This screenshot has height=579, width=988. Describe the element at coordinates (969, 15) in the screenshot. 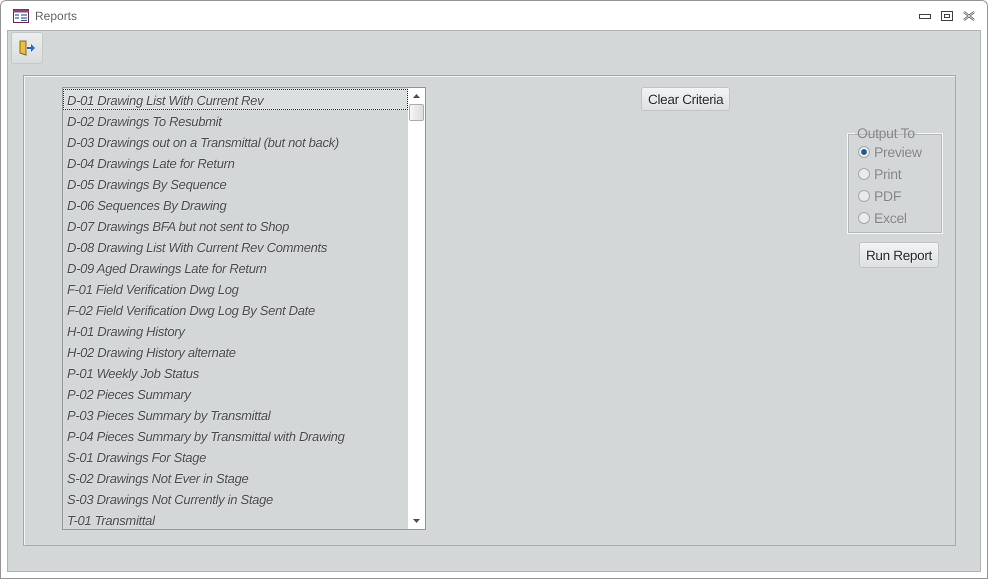

I see `close-icon` at that location.